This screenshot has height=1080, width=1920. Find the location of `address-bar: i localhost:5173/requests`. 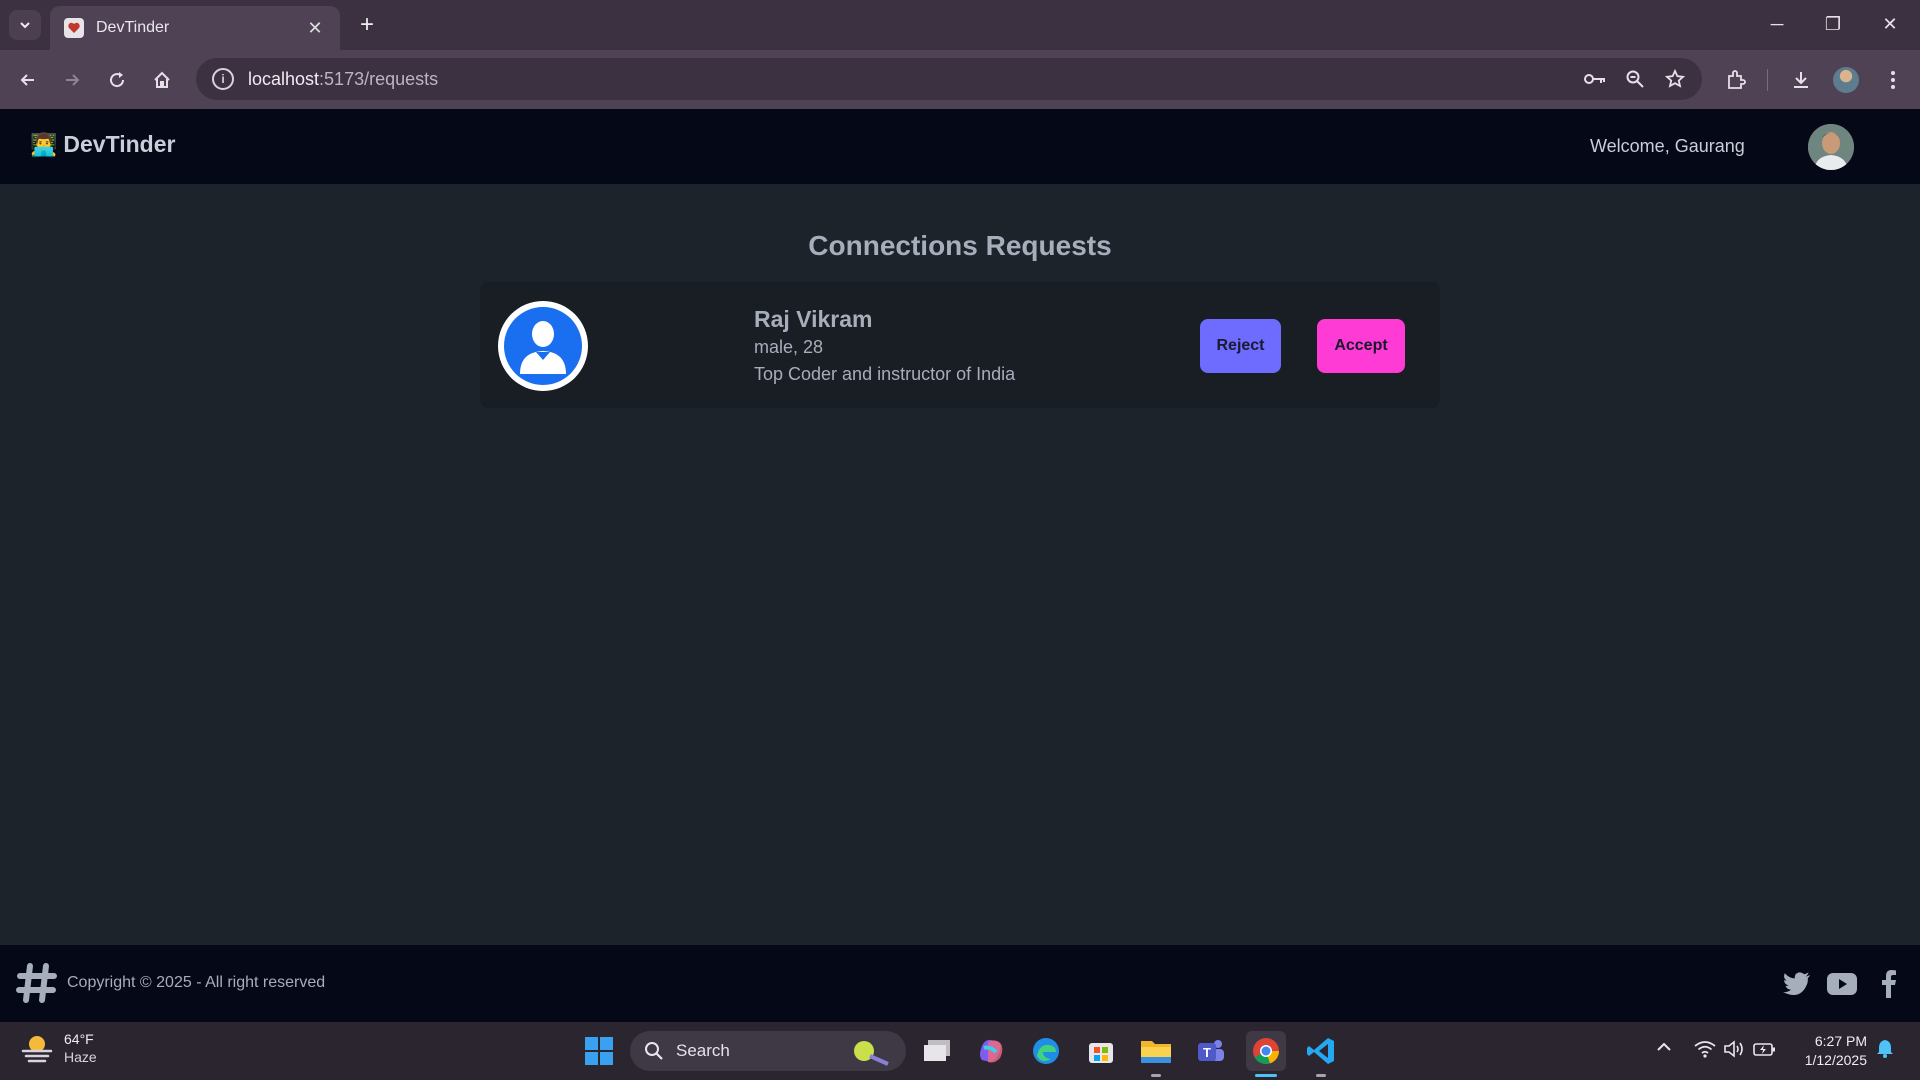

address-bar: i localhost:5173/requests is located at coordinates (949, 79).